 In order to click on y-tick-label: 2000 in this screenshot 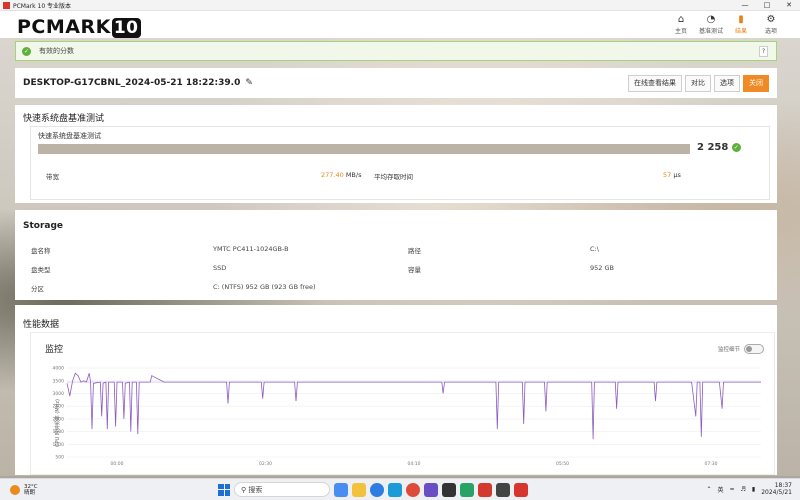, I will do `click(59, 419)`.